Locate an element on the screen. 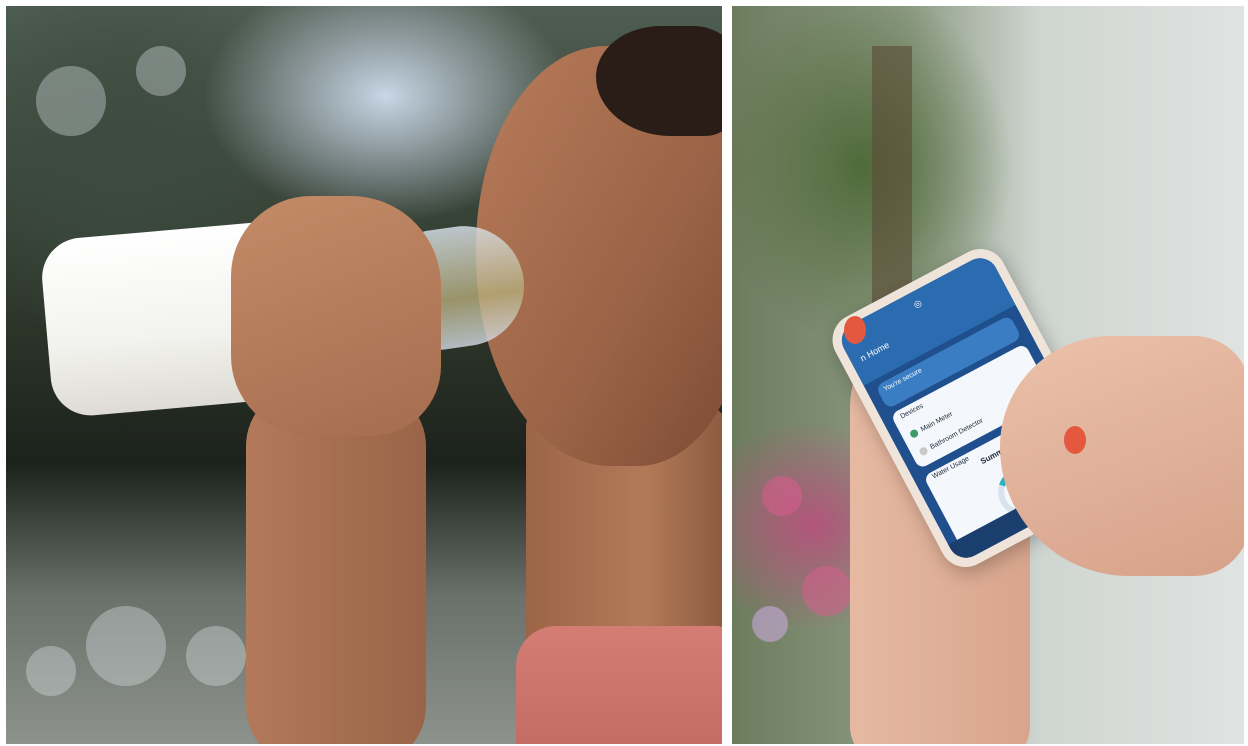 Image resolution: width=1248 pixels, height=746 pixels. arm is located at coordinates (336, 565).